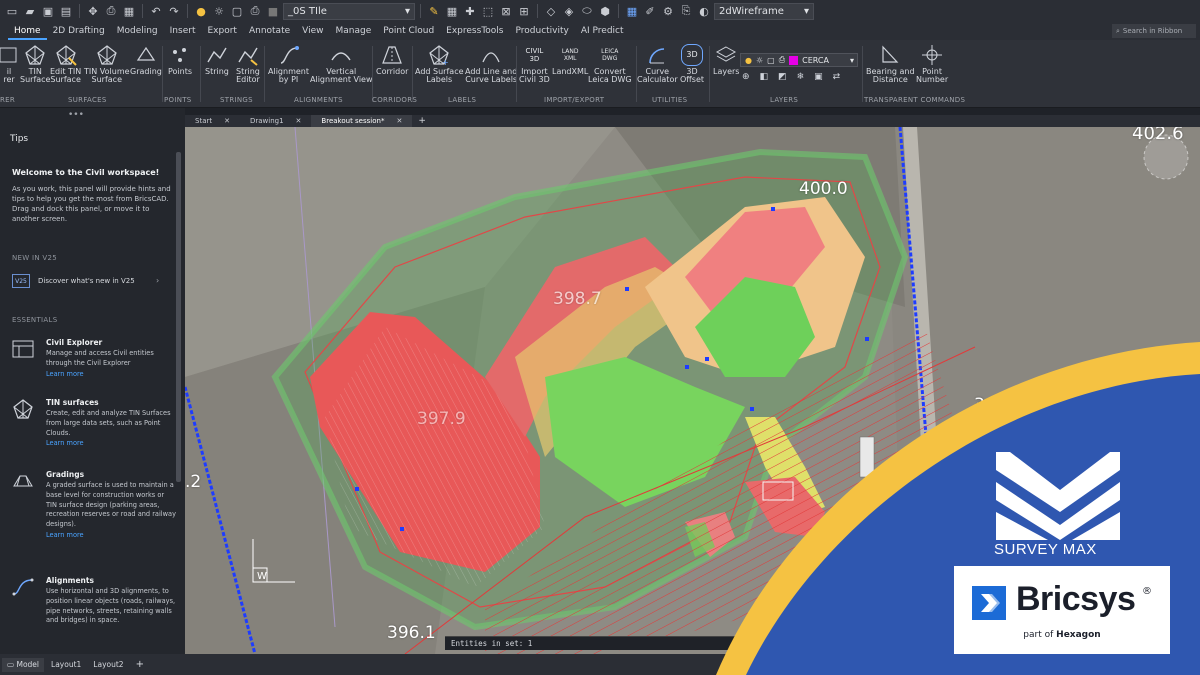 The width and height of the screenshot is (1200, 675). I want to click on edit-tin-surface-button: Edit TIN Surface, so click(65, 64).